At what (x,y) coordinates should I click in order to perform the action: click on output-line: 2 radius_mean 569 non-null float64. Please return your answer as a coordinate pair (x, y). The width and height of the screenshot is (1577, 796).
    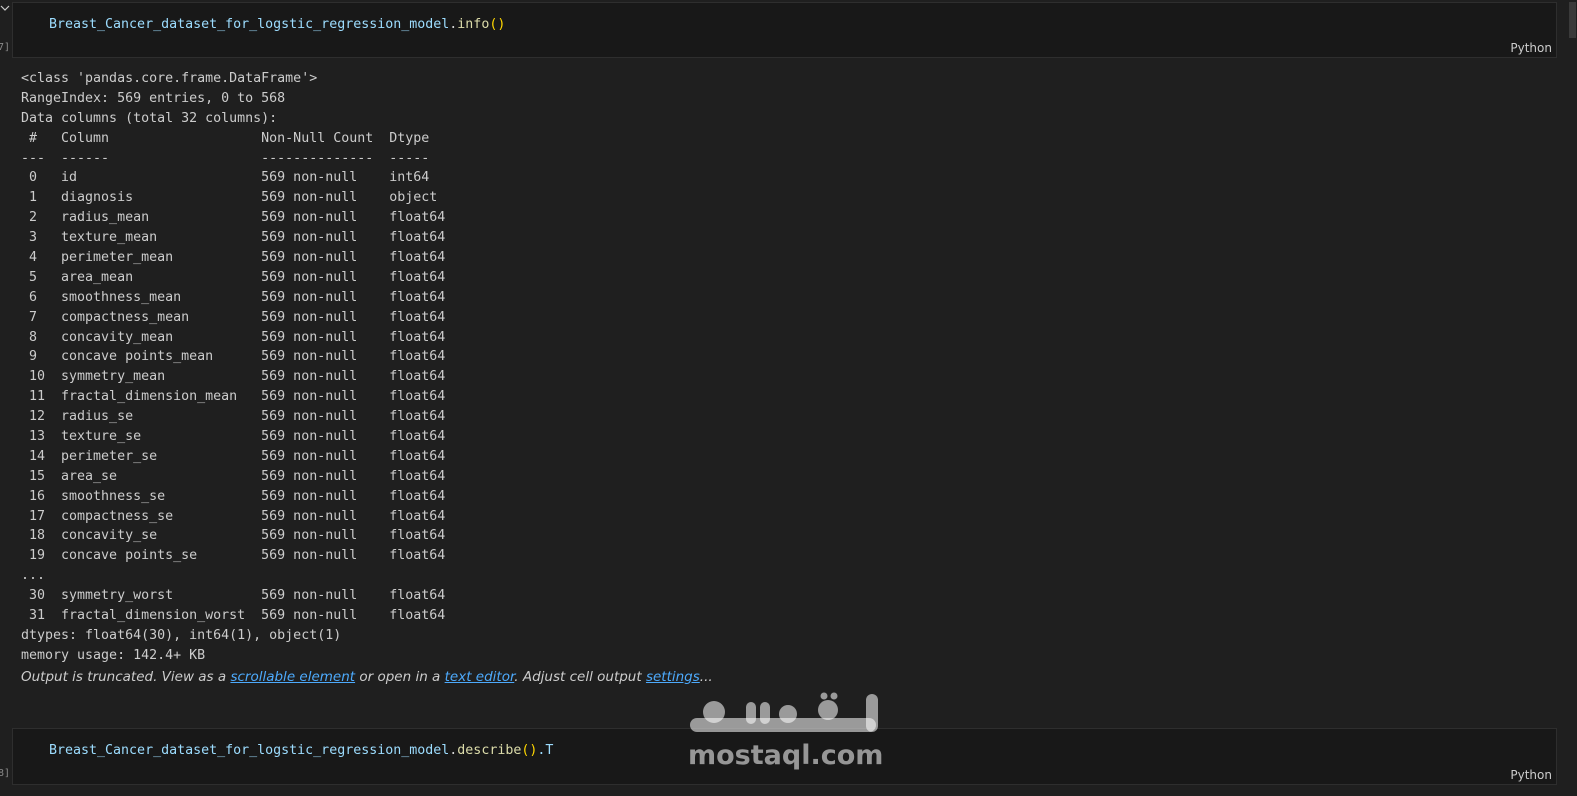
    Looking at the image, I should click on (233, 218).